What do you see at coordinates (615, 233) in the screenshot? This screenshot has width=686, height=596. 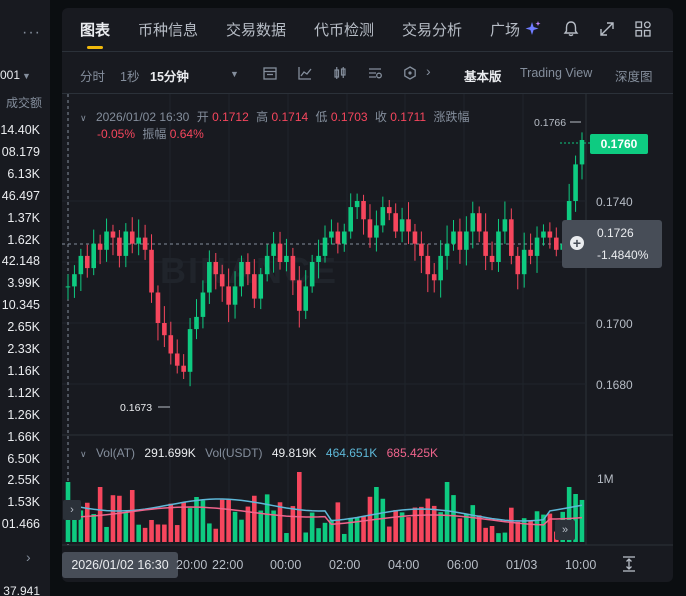 I see `crosshair-price: 0.1726` at bounding box center [615, 233].